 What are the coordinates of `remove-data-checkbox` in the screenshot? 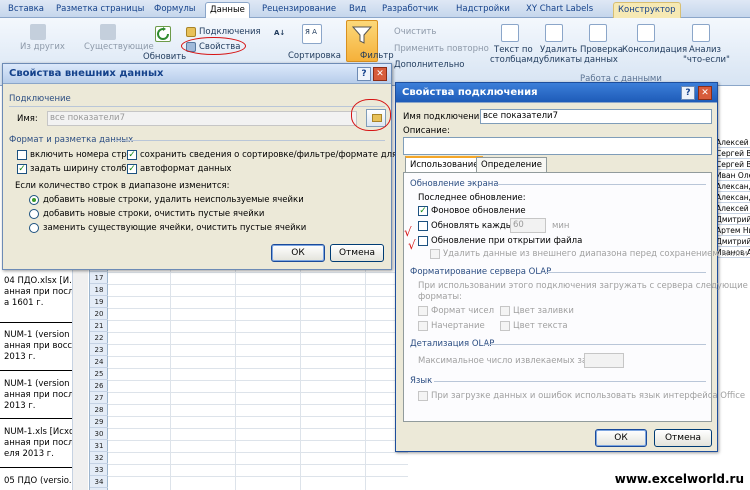 It's located at (435, 254).